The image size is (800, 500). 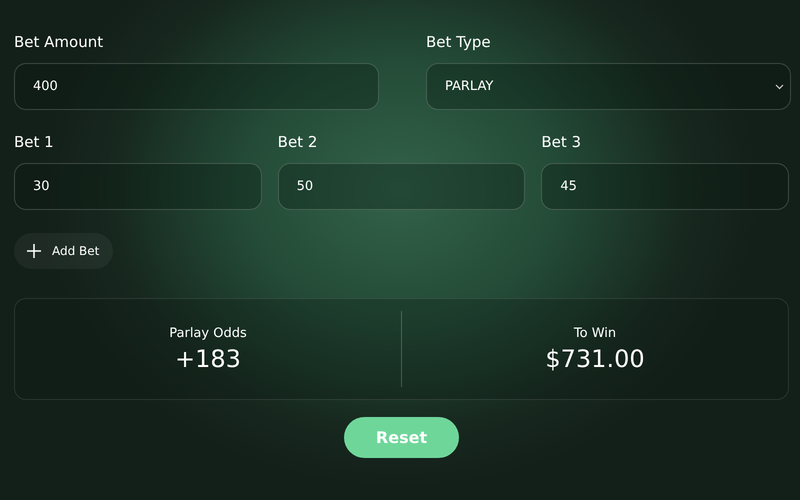 I want to click on bet-type-select: PARLAY, so click(x=608, y=86).